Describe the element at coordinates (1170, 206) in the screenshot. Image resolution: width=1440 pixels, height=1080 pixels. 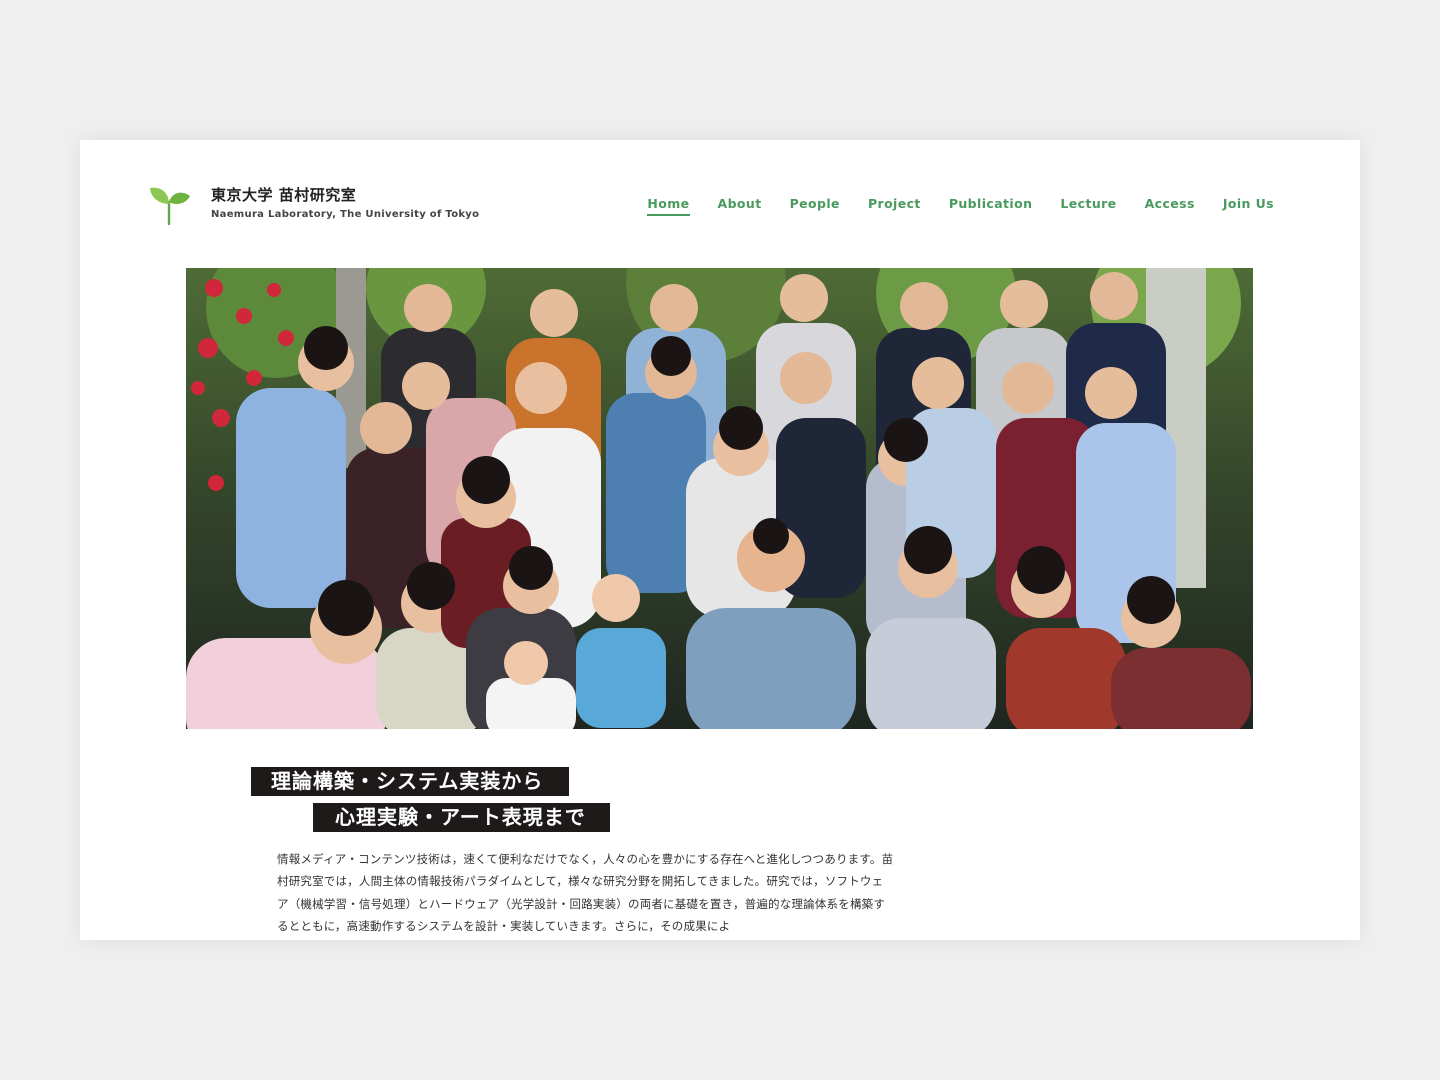
I see `nav-access: Access` at that location.